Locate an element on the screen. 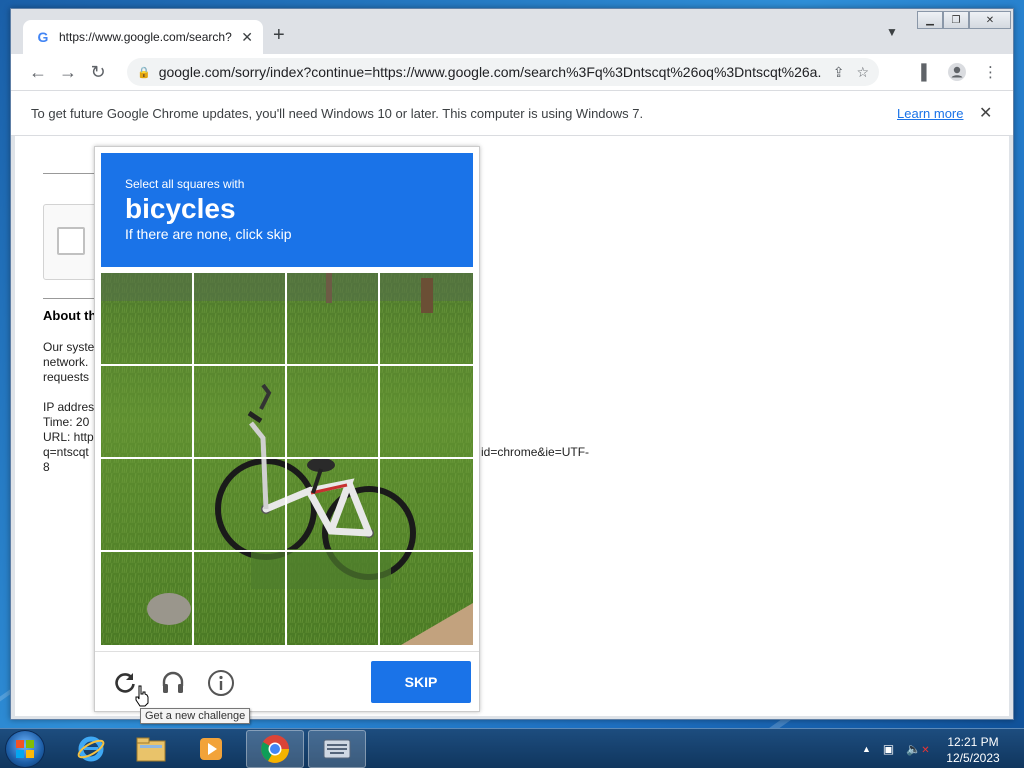 The width and height of the screenshot is (1024, 768). learn-more-link: Learn more is located at coordinates (930, 113).